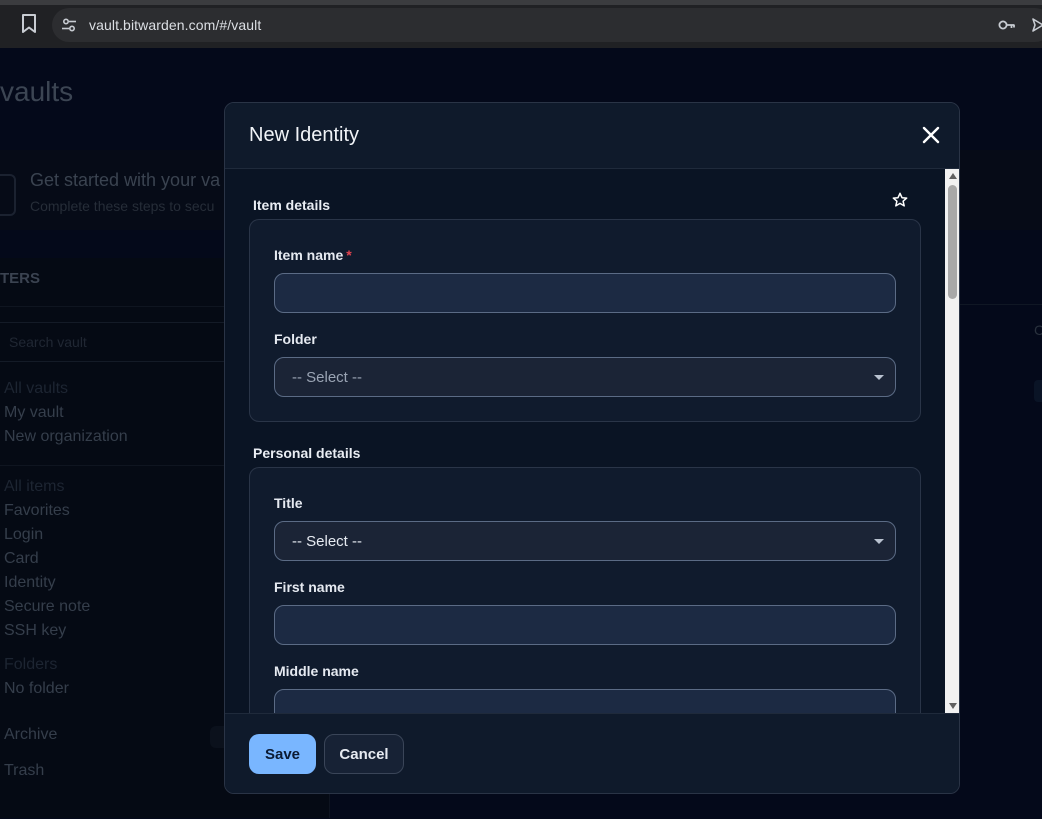 The width and height of the screenshot is (1042, 819). What do you see at coordinates (20, 278) in the screenshot?
I see `filters-heading: TERS` at bounding box center [20, 278].